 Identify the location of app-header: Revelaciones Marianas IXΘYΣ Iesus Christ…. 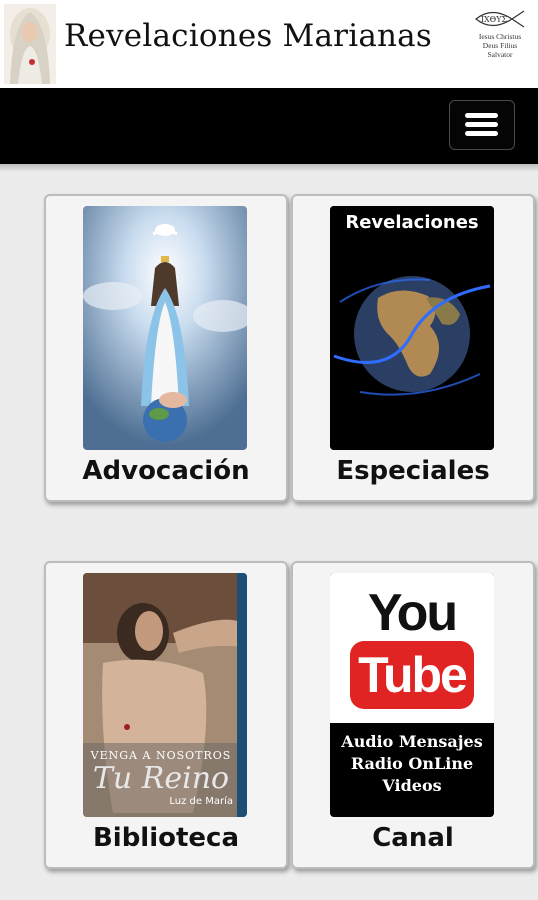
(269, 44).